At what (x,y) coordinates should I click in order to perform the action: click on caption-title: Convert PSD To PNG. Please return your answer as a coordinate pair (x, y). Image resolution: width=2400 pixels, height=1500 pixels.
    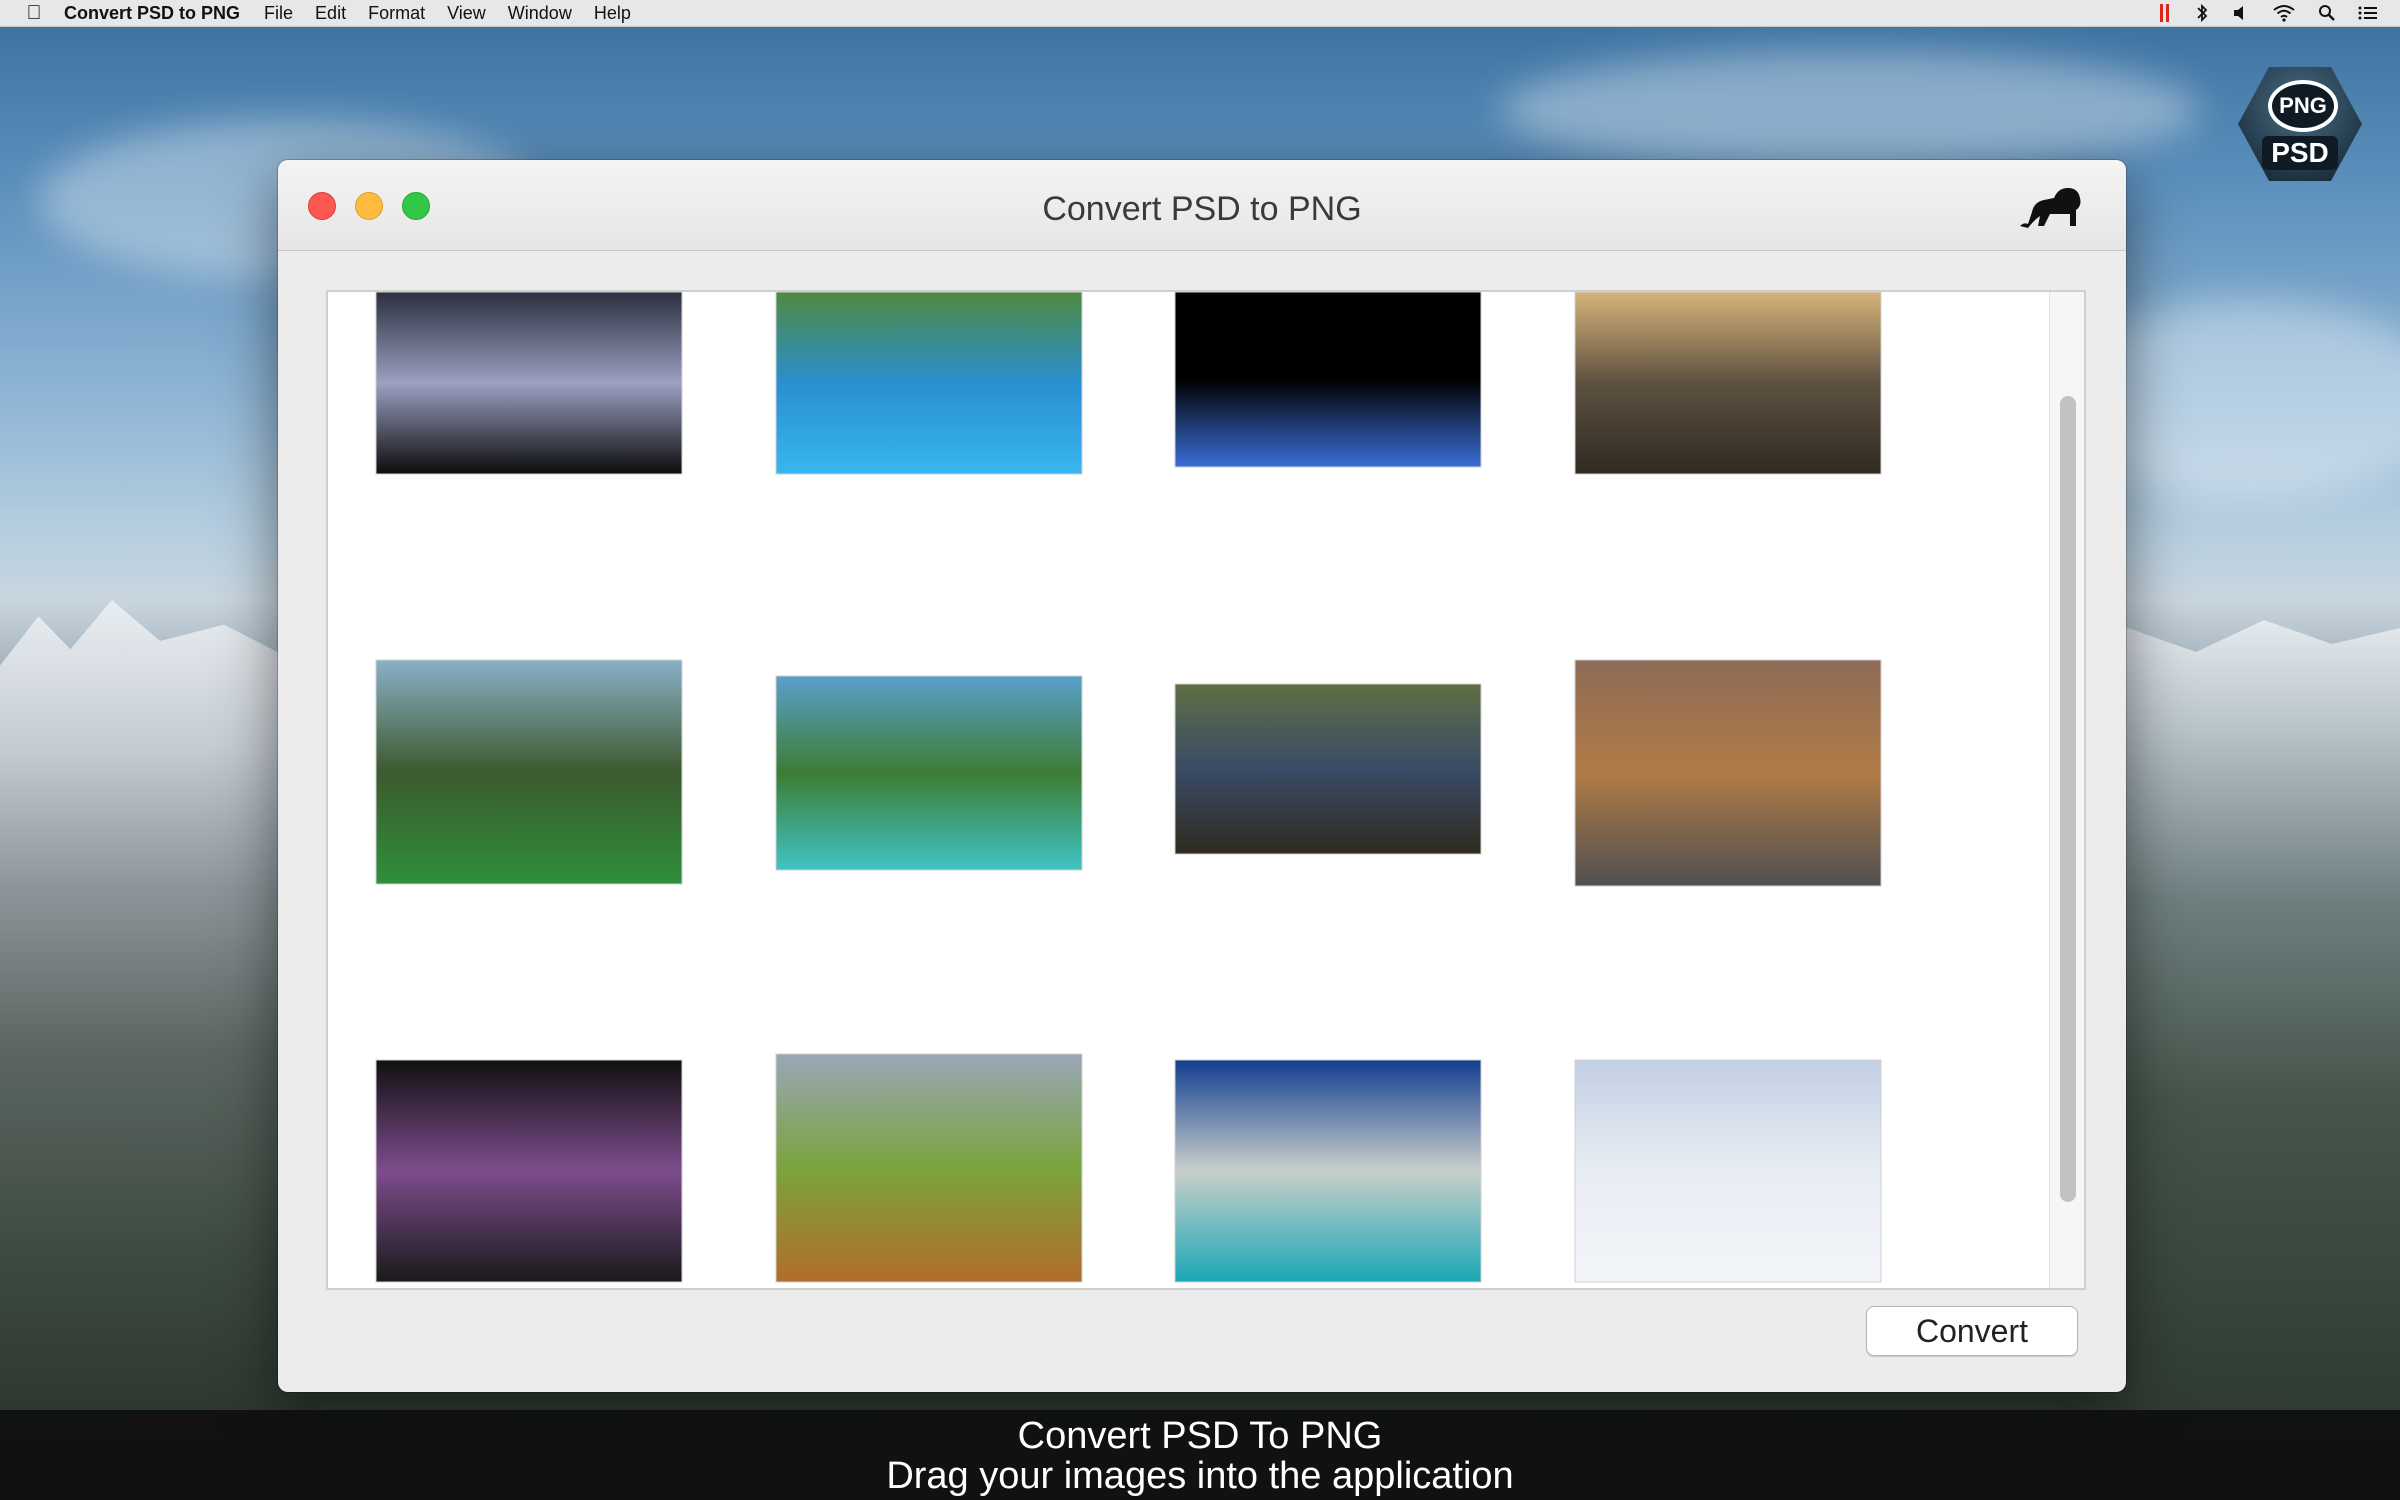
    Looking at the image, I should click on (1200, 1436).